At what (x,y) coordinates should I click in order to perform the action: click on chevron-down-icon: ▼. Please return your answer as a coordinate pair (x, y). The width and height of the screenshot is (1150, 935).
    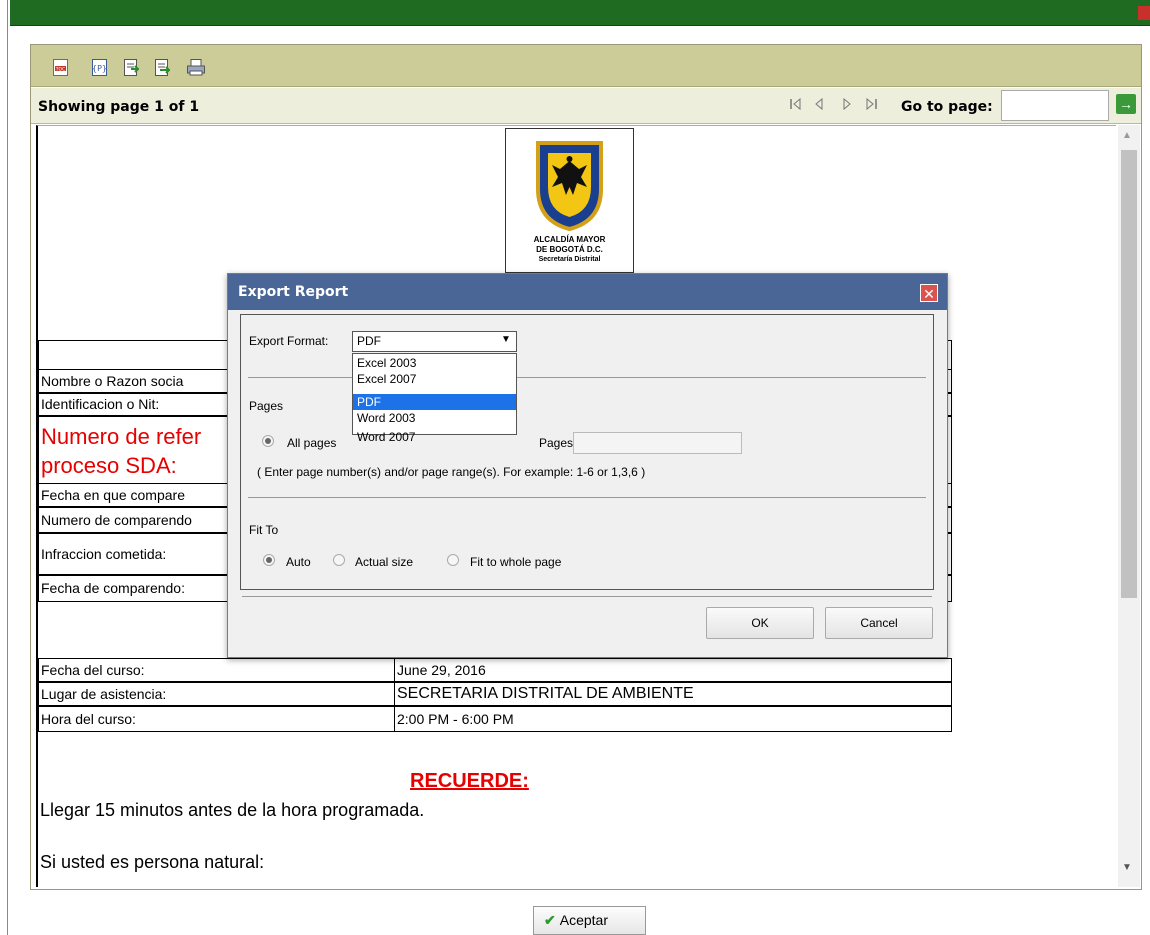
    Looking at the image, I should click on (506, 339).